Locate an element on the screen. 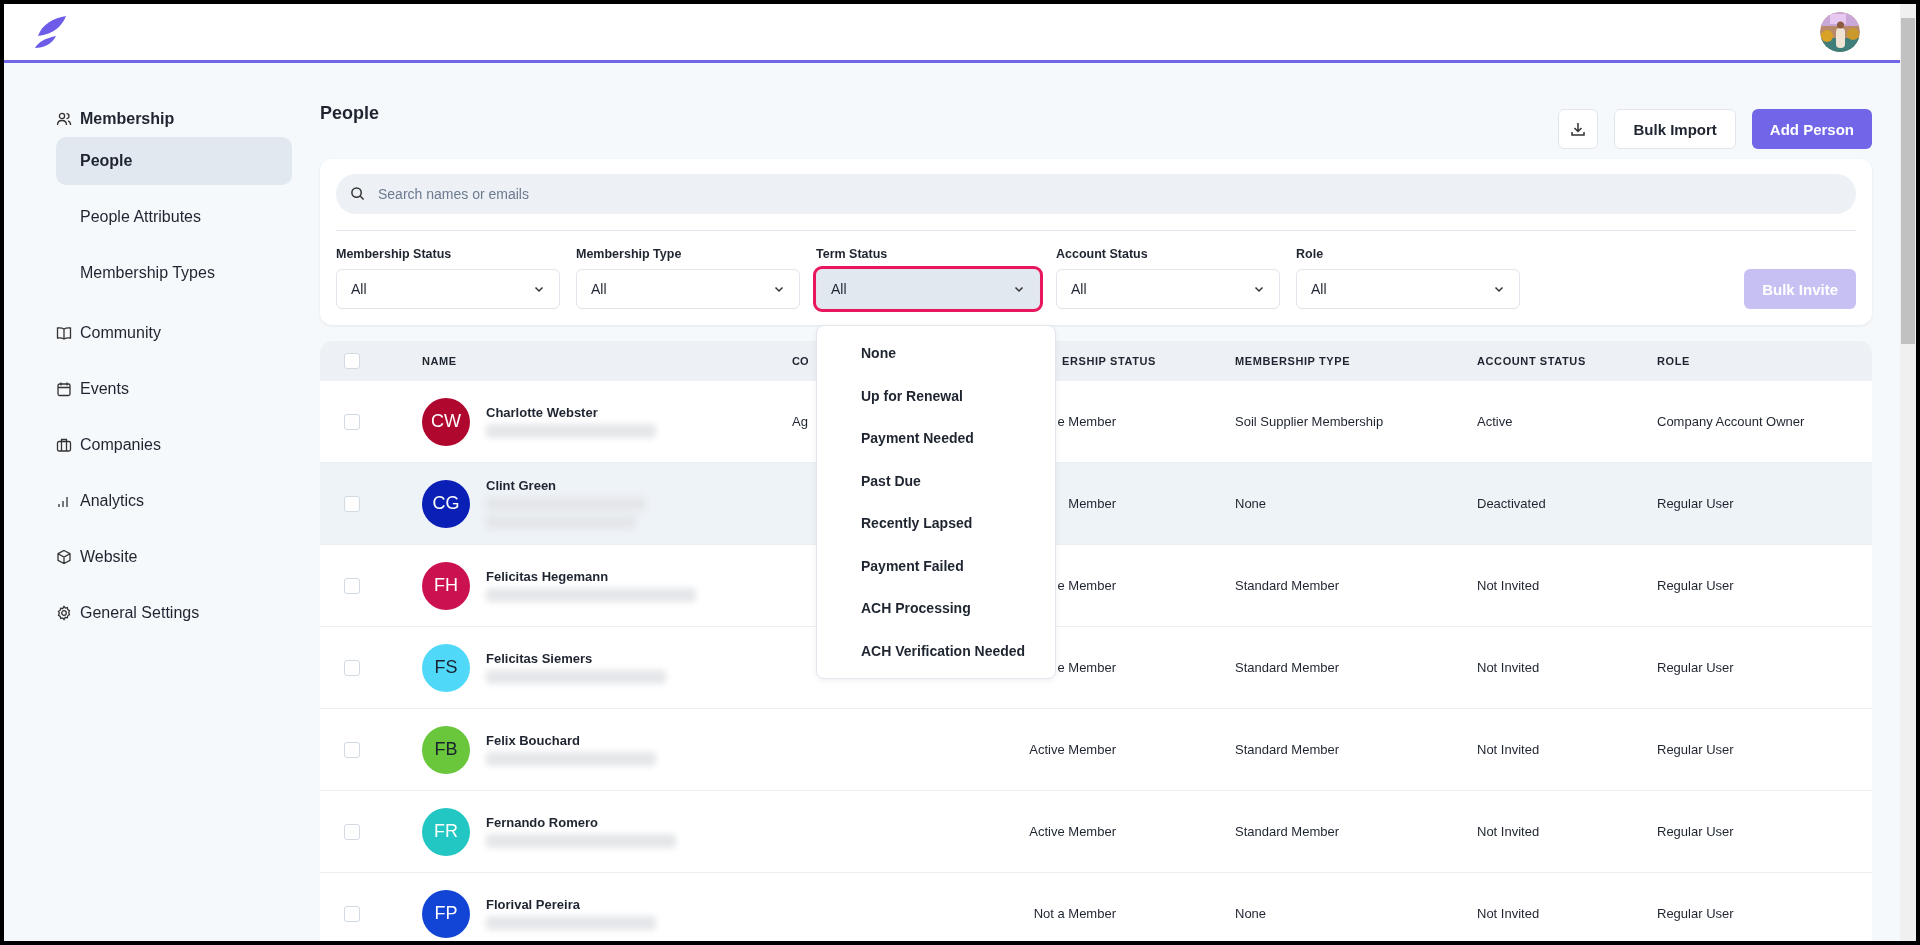  table-row: FS Felicitas Siemers is located at coordinates (568, 667).